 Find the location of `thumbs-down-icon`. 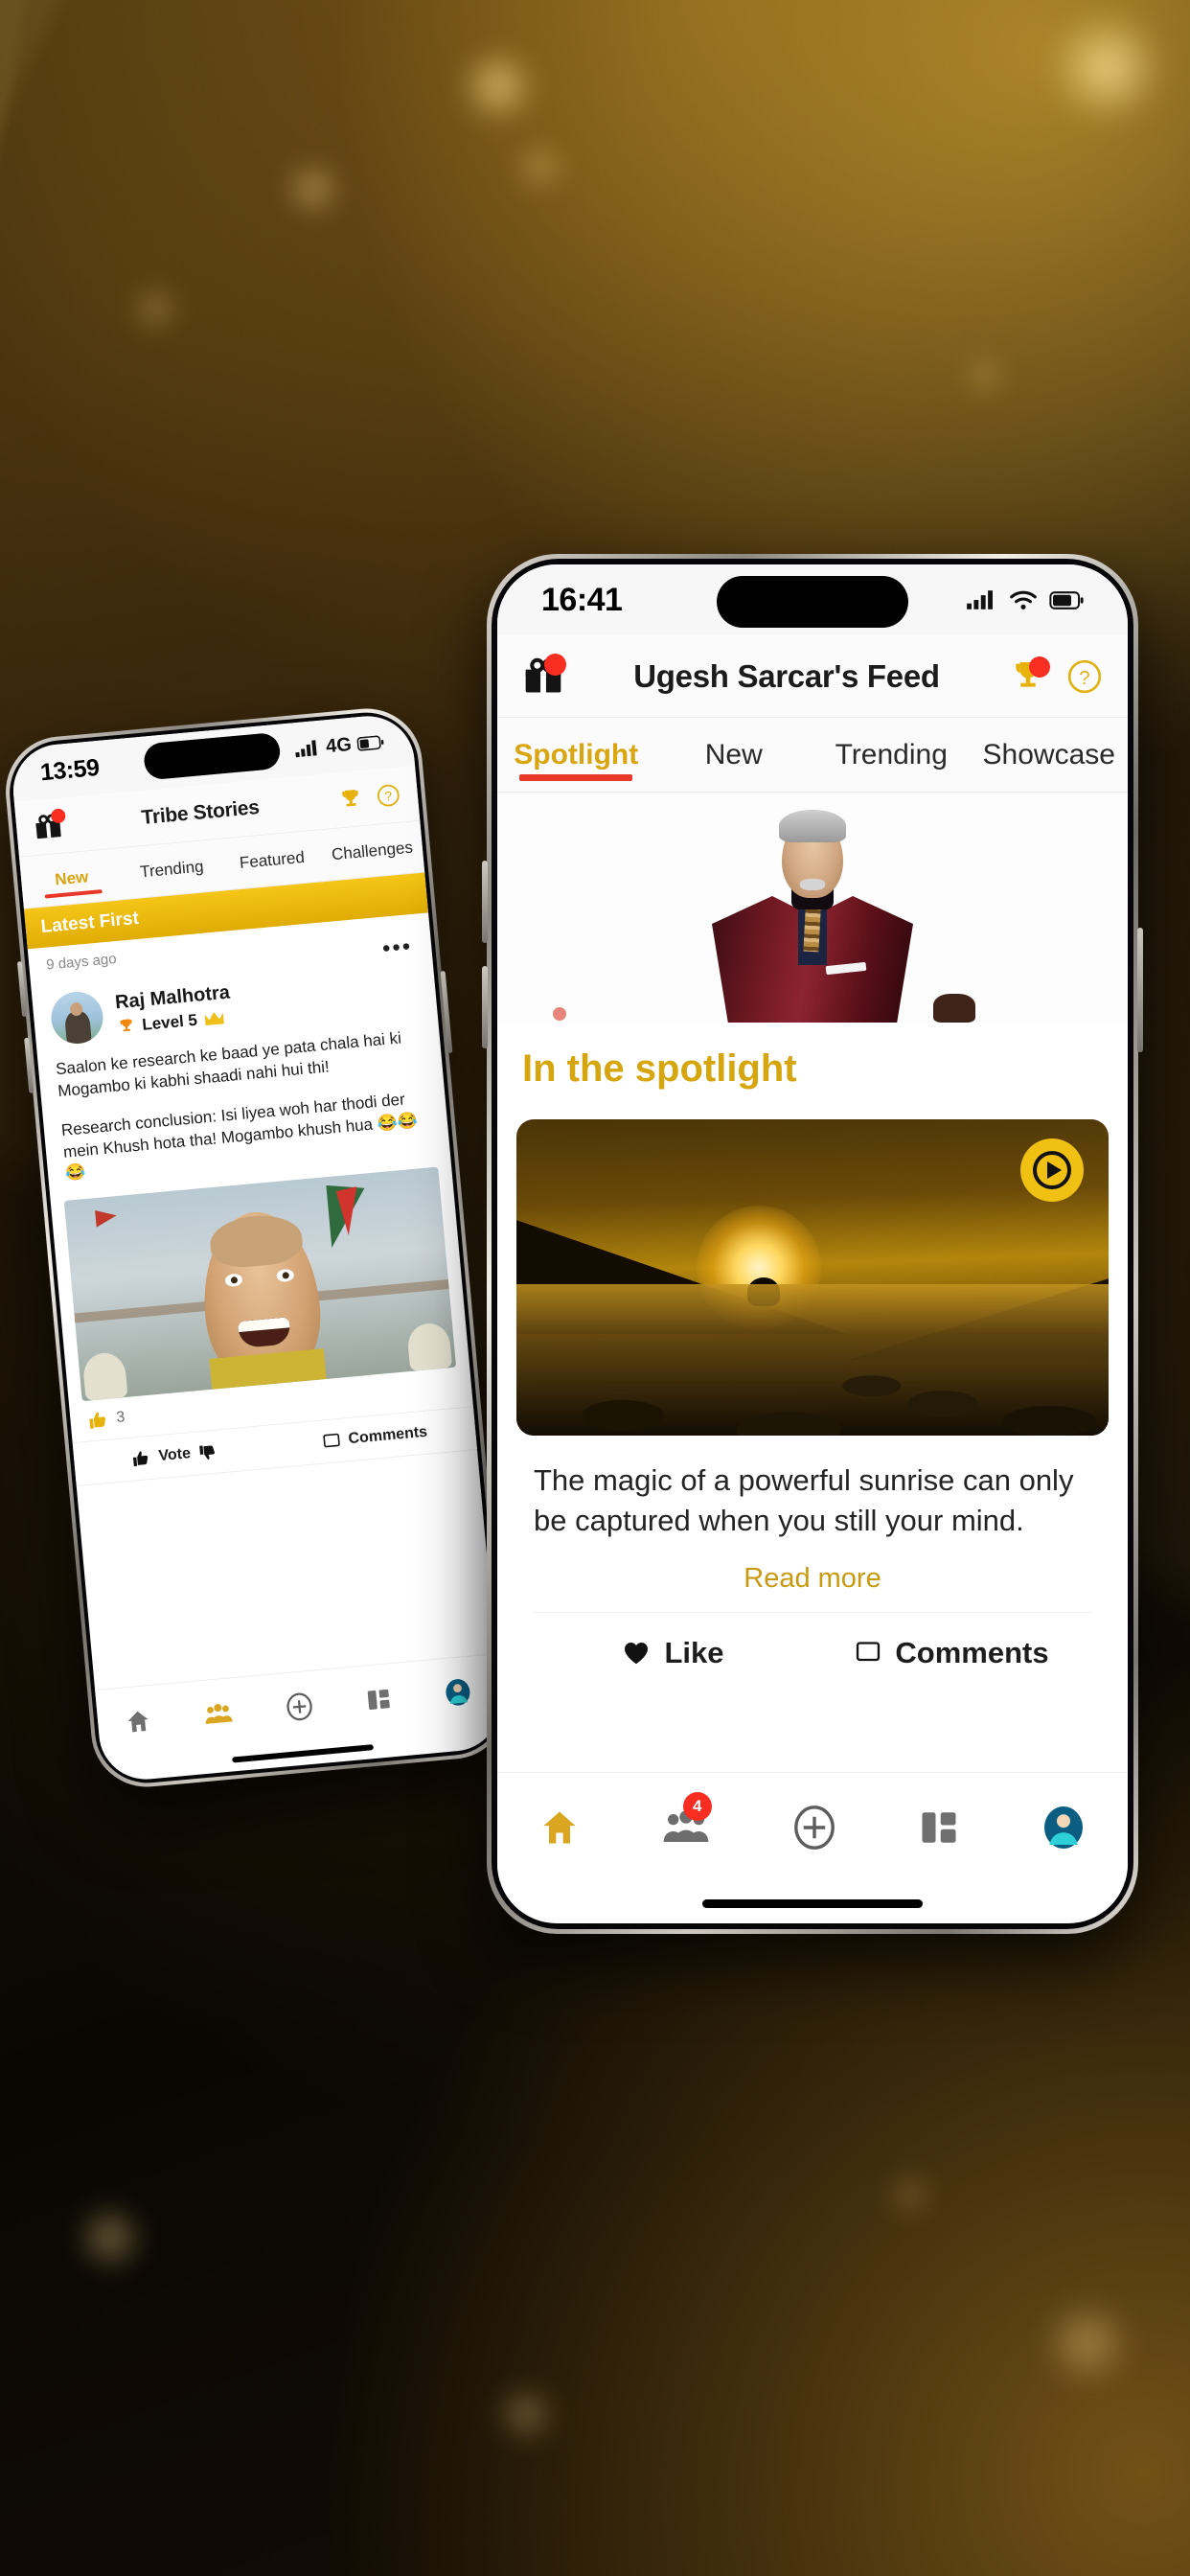

thumbs-down-icon is located at coordinates (207, 1452).